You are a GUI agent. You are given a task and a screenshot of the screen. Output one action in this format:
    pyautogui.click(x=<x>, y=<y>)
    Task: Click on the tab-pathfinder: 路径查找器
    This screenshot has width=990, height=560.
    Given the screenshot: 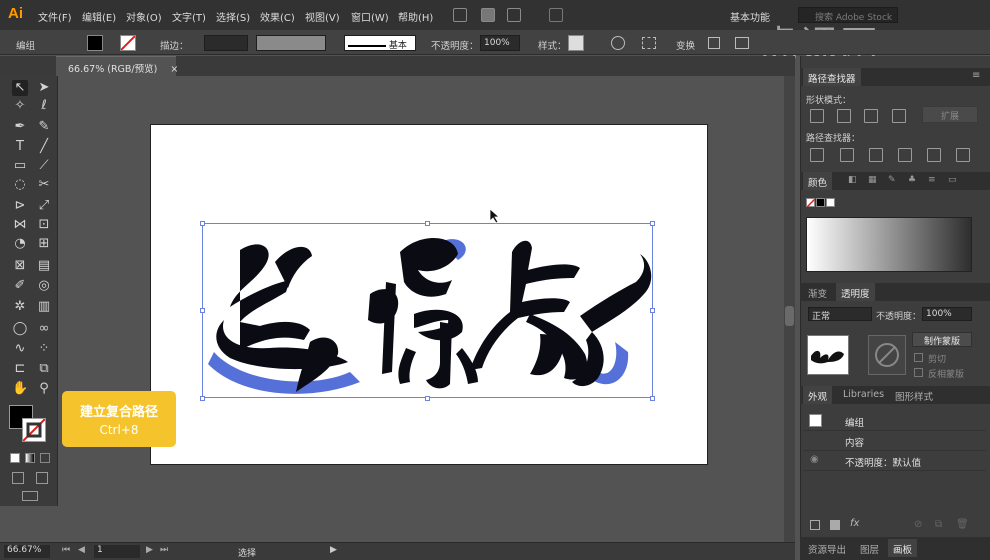 What is the action you would take?
    pyautogui.click(x=832, y=77)
    